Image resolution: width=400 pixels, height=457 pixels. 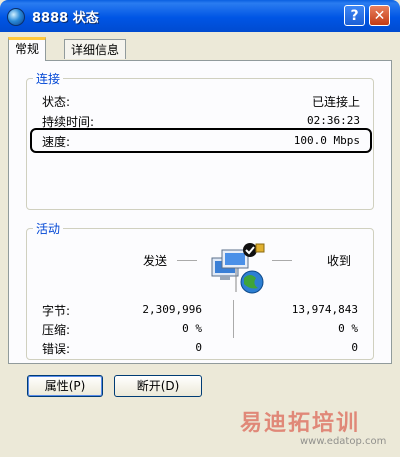 I want to click on activity-group-title: 活动, so click(x=48, y=228).